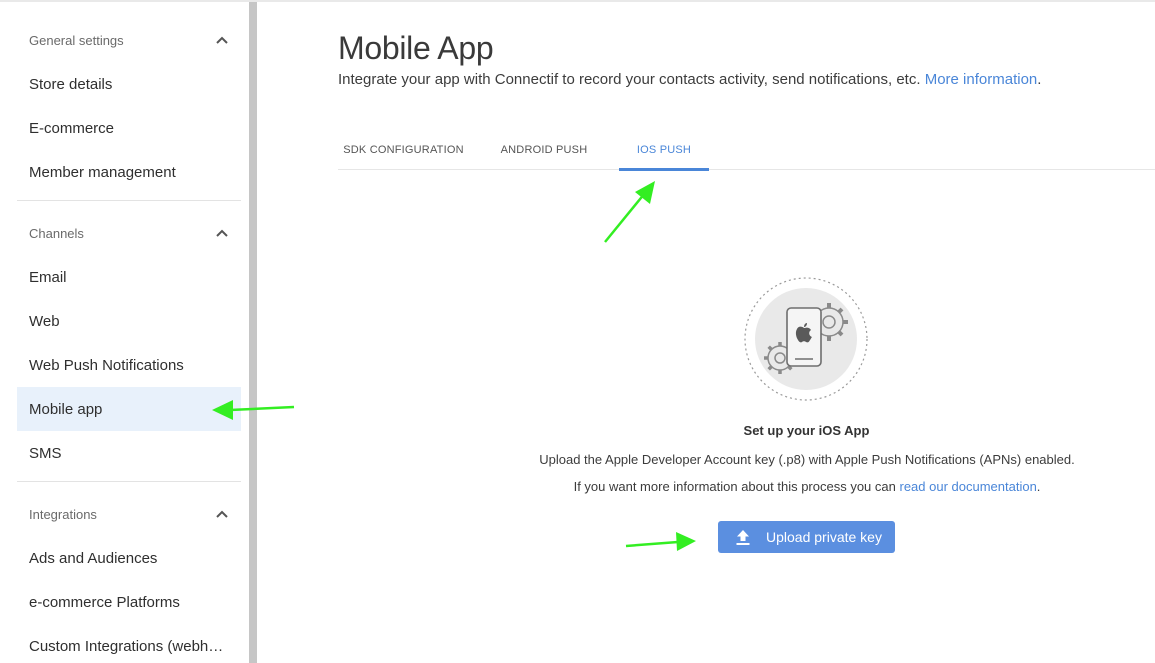  What do you see at coordinates (129, 321) in the screenshot?
I see `sidebar-item-web: Web` at bounding box center [129, 321].